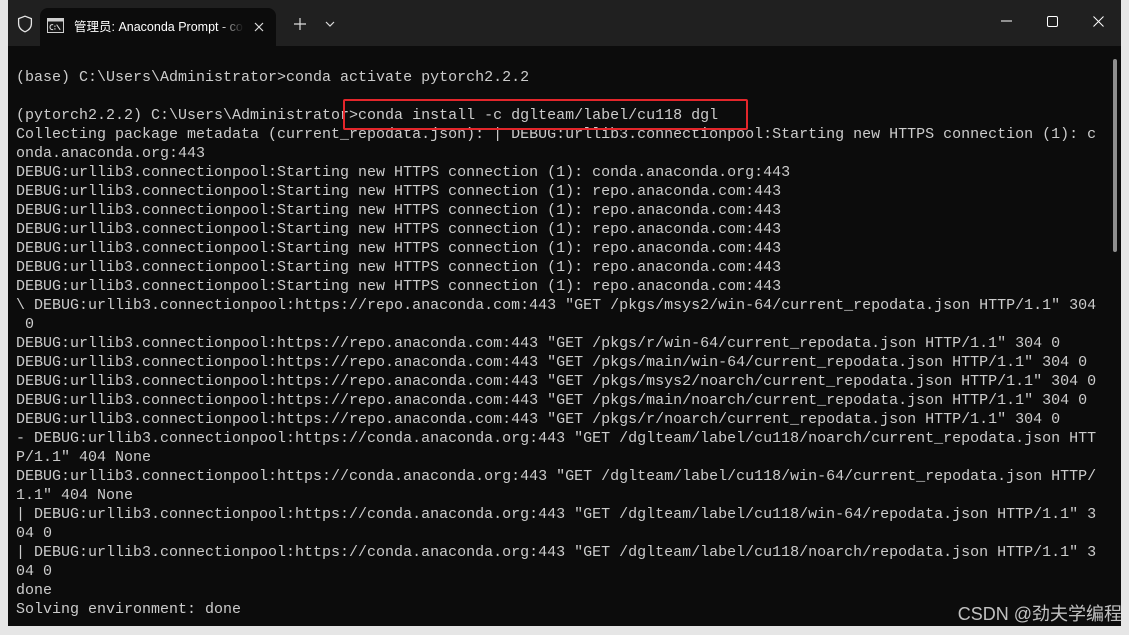  I want to click on terminal-line: 0, so click(25, 324).